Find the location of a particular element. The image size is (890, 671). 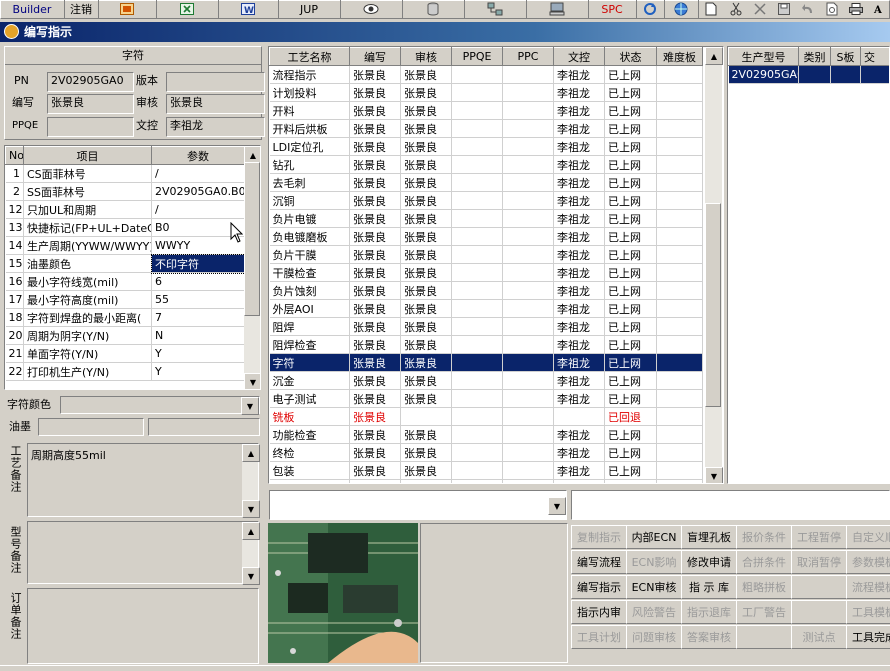

param-value: N is located at coordinates (198, 335).